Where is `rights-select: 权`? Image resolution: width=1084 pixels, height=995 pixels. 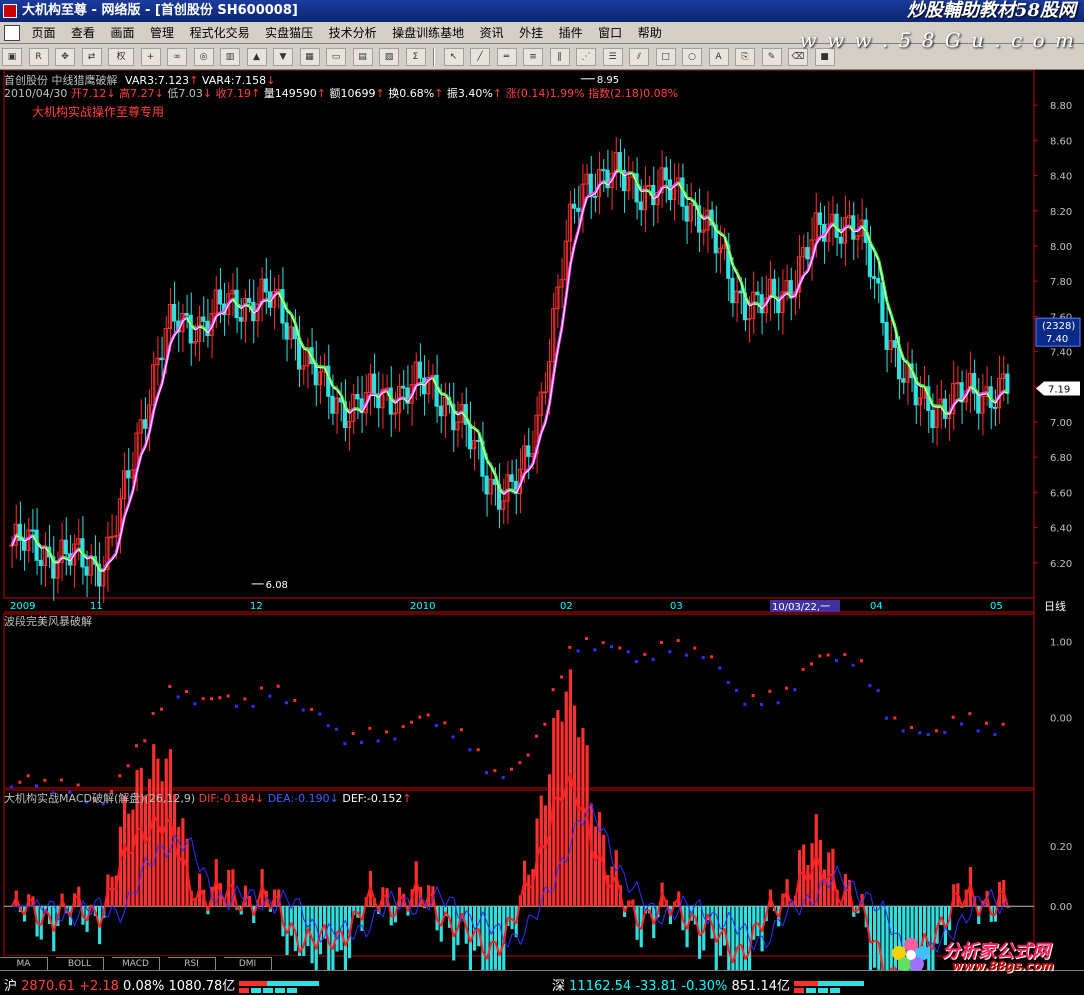
rights-select: 权 is located at coordinates (121, 57).